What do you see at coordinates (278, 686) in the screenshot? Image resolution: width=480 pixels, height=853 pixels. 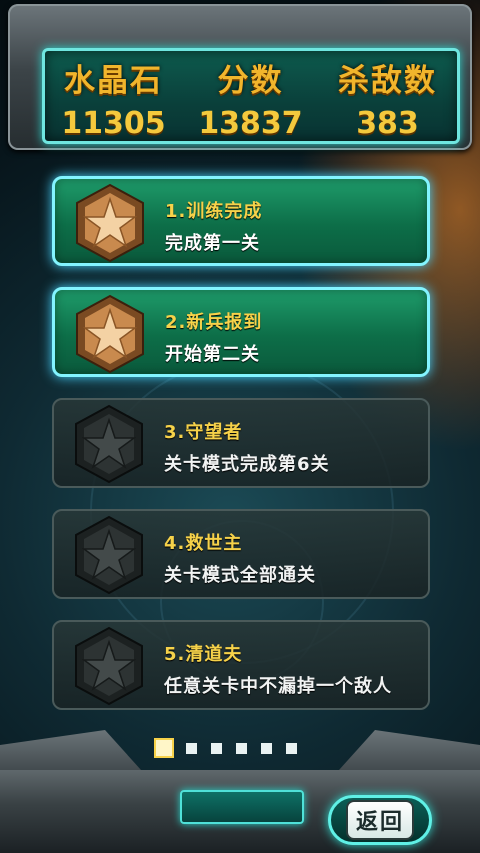 I see `achievement-description: 任意关卡中不漏掉一个敌人` at bounding box center [278, 686].